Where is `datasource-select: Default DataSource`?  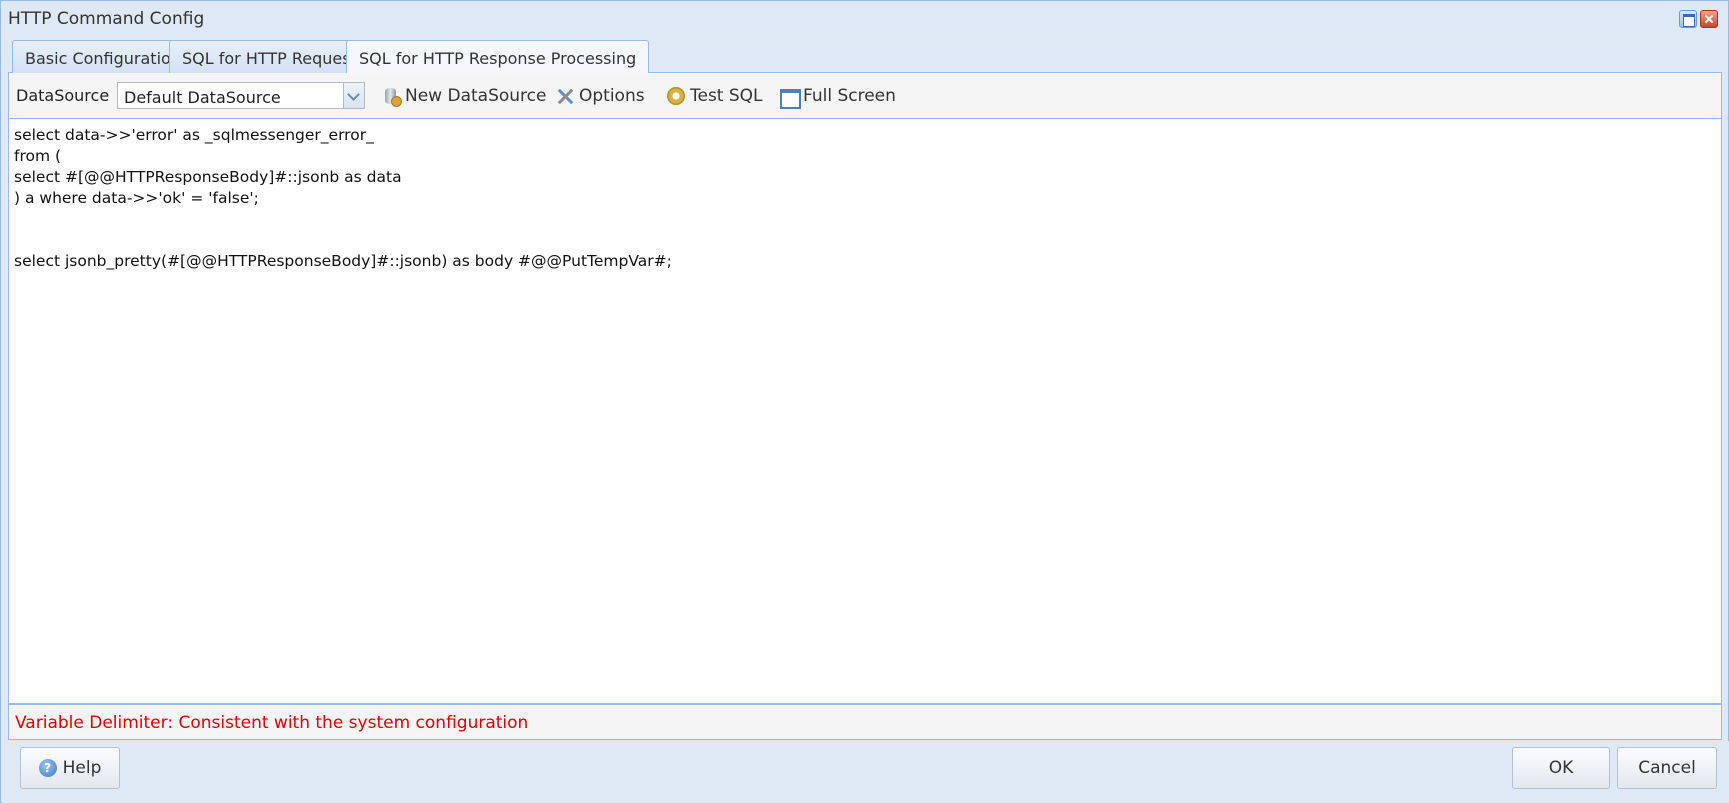 datasource-select: Default DataSource is located at coordinates (241, 95).